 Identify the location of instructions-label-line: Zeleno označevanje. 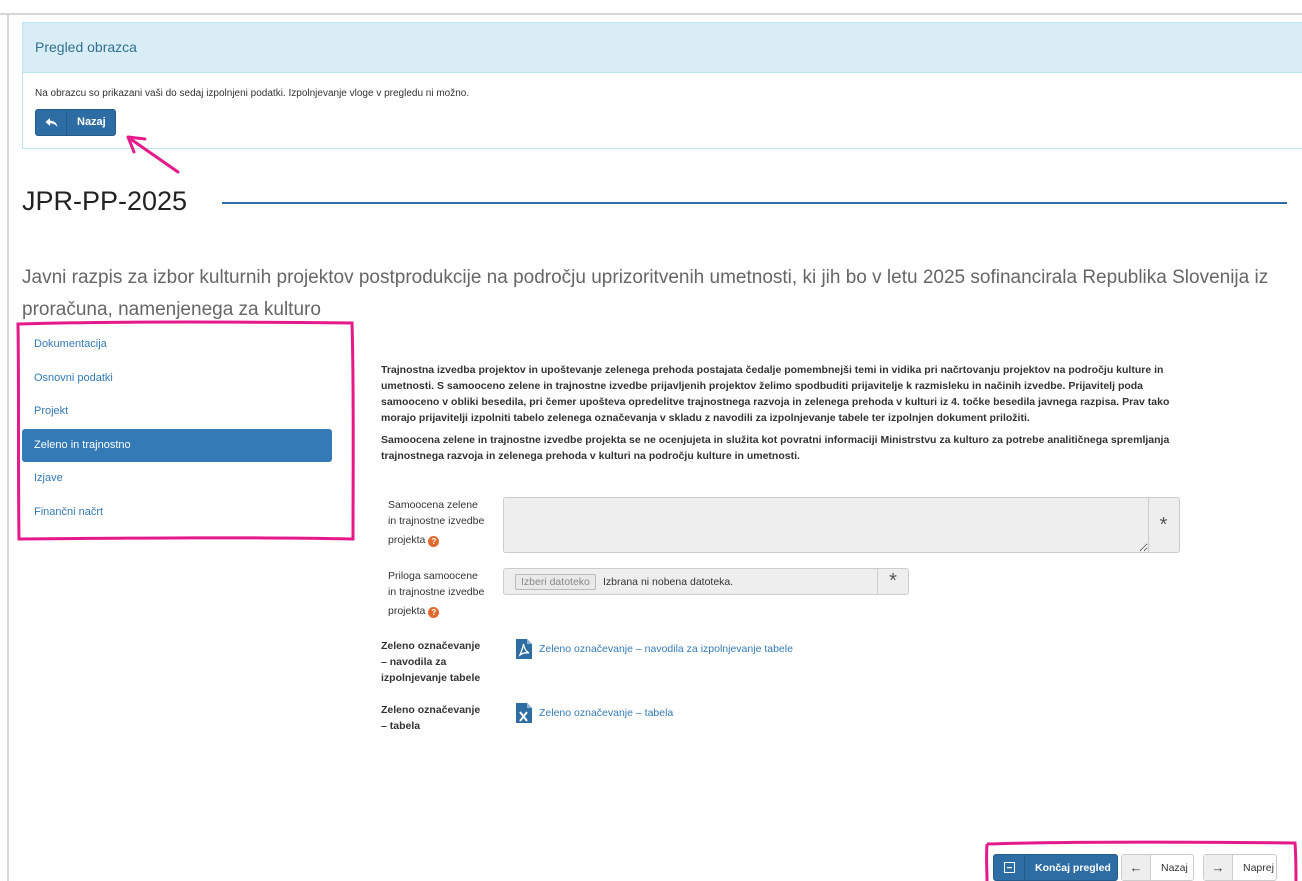
(431, 646).